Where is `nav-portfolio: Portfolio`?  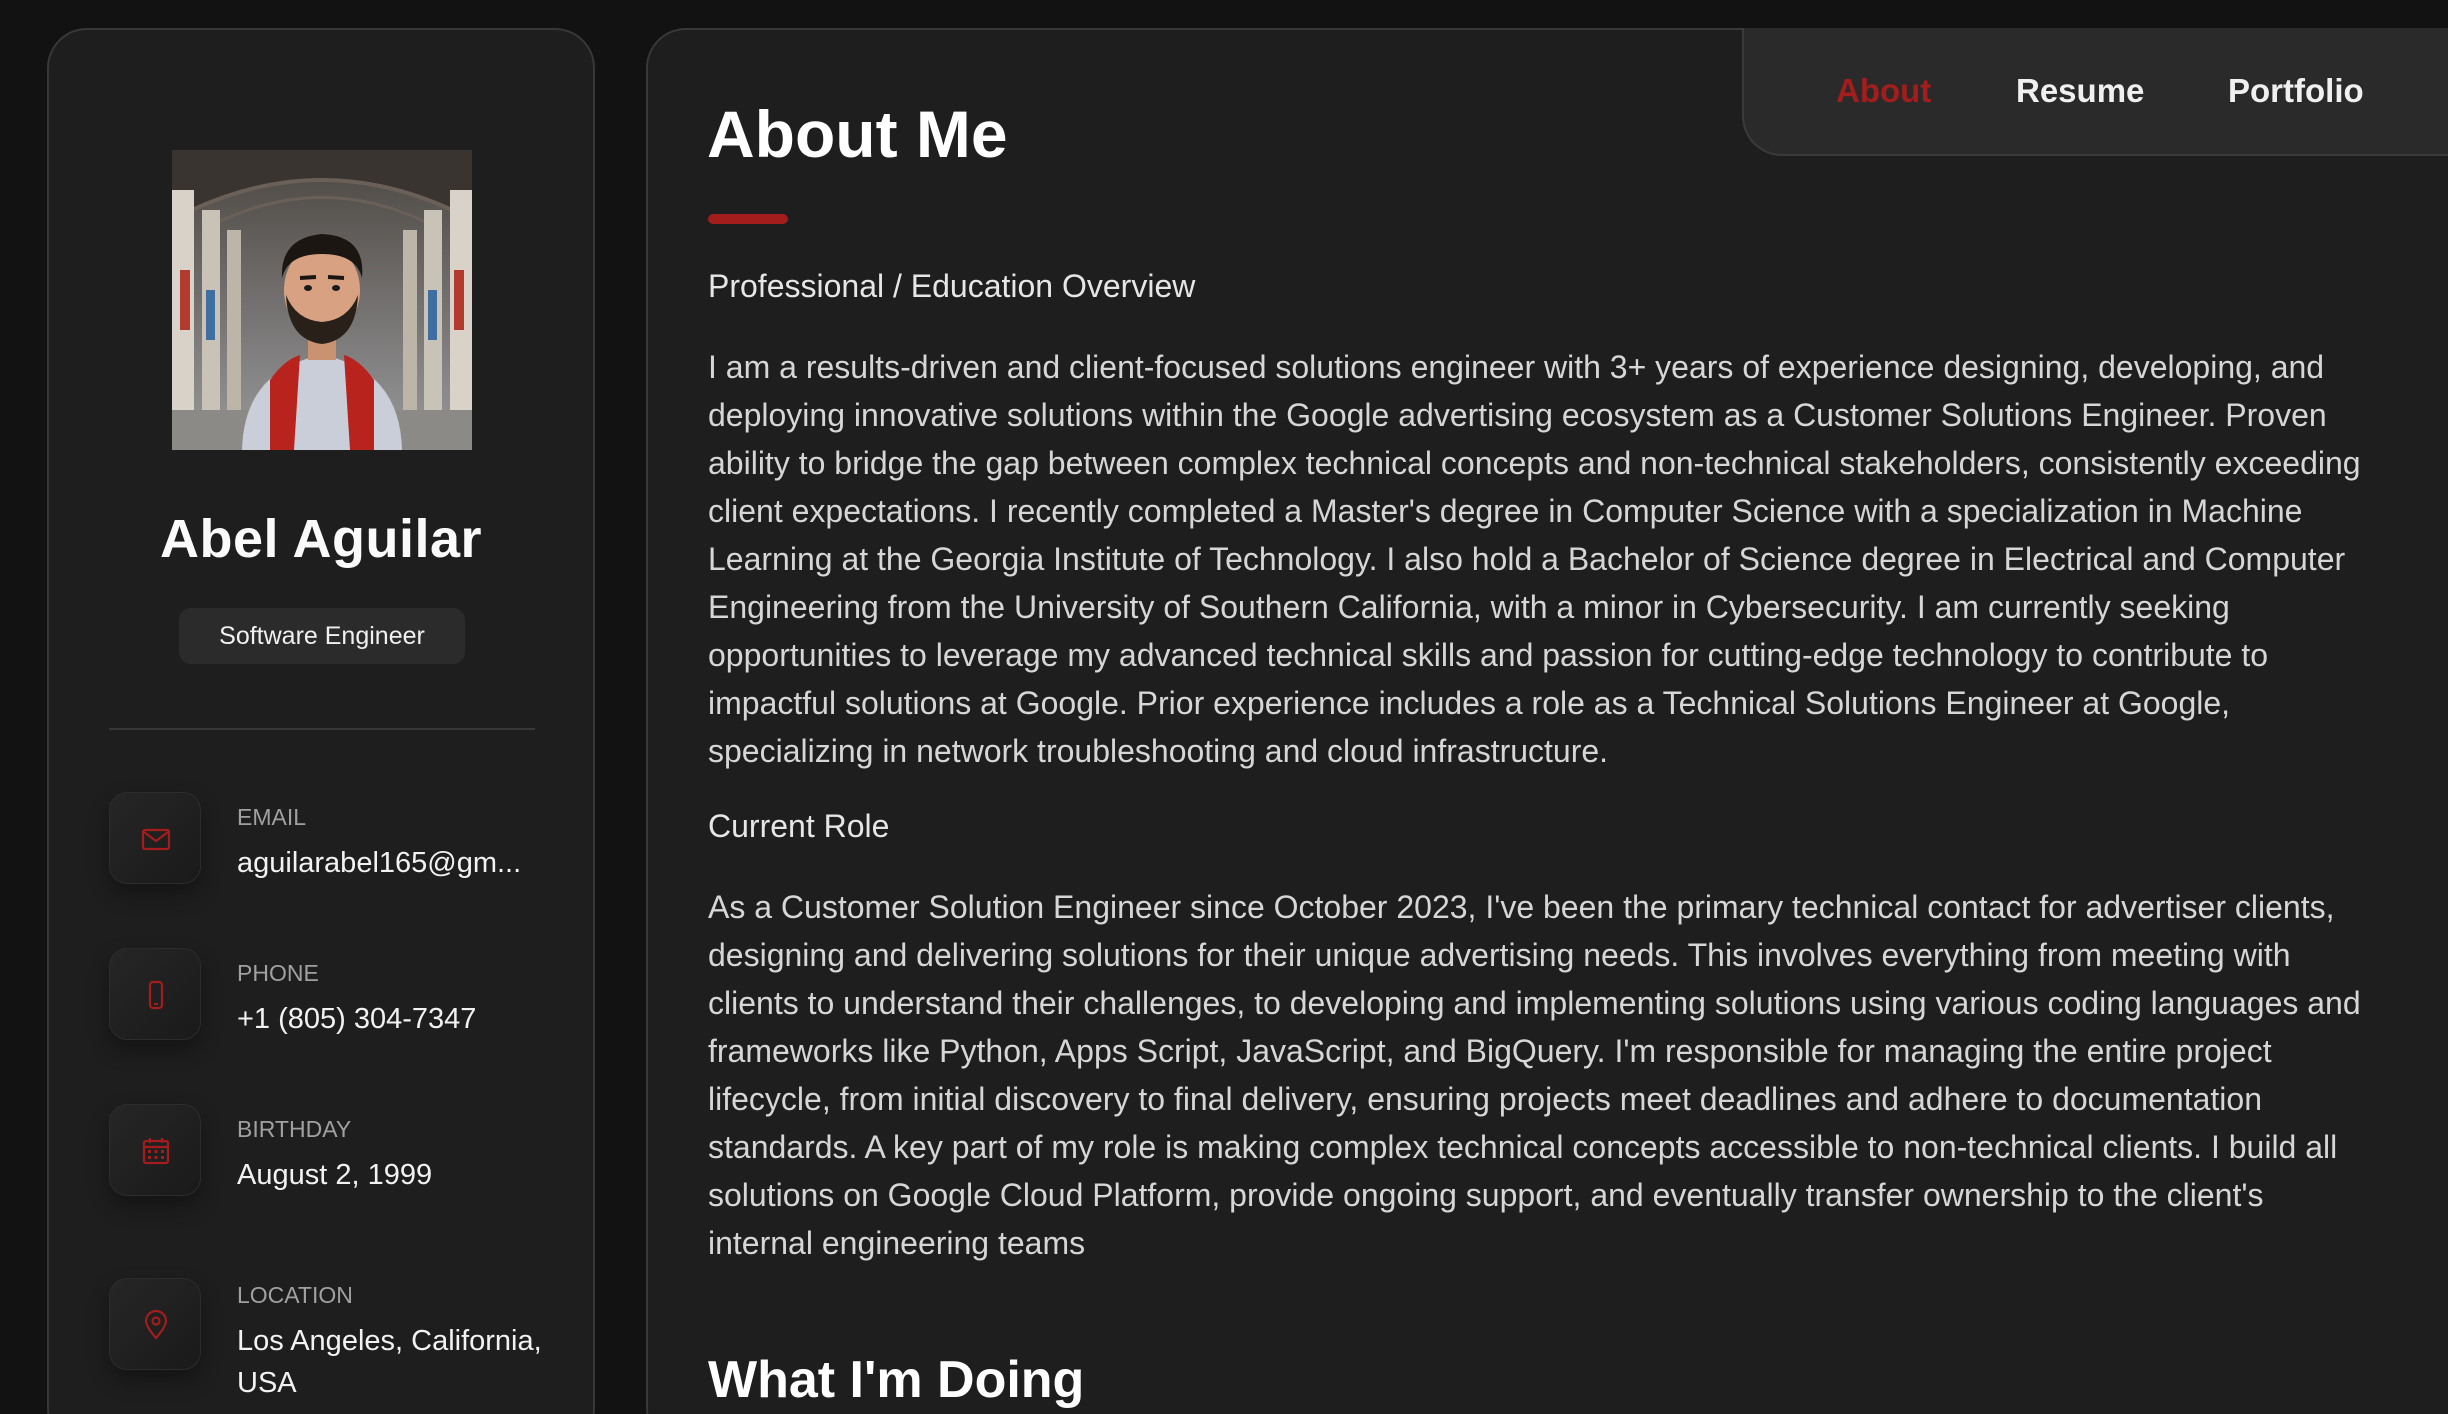 nav-portfolio: Portfolio is located at coordinates (2296, 91).